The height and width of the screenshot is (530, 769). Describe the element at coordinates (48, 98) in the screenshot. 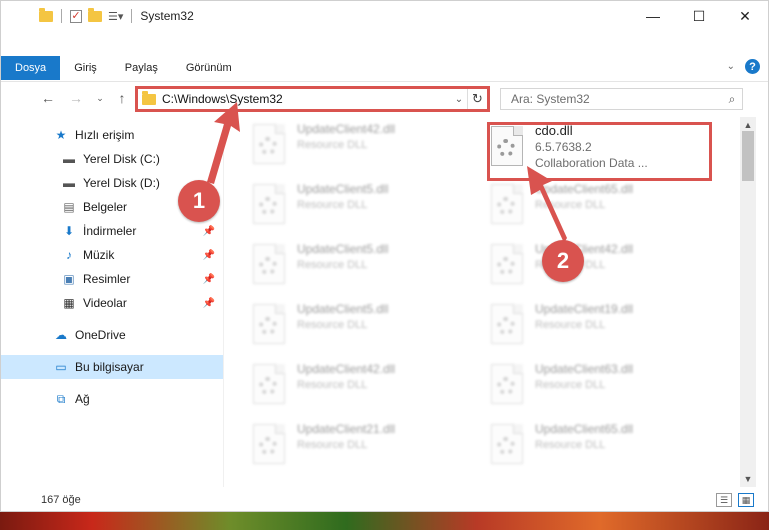

I see `back-arrow-icon: ←` at that location.